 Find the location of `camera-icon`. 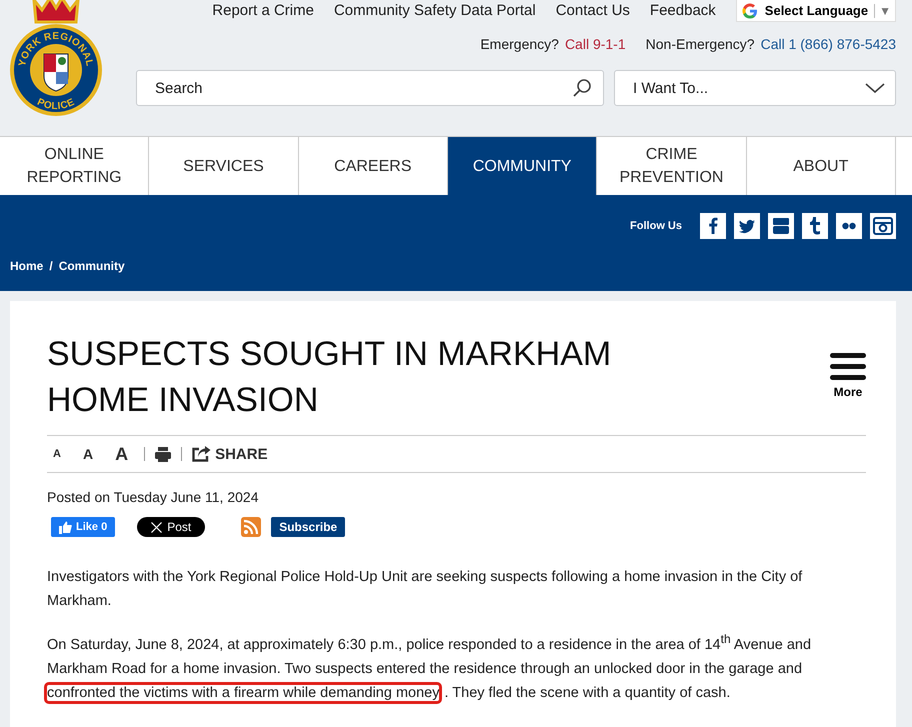

camera-icon is located at coordinates (883, 226).